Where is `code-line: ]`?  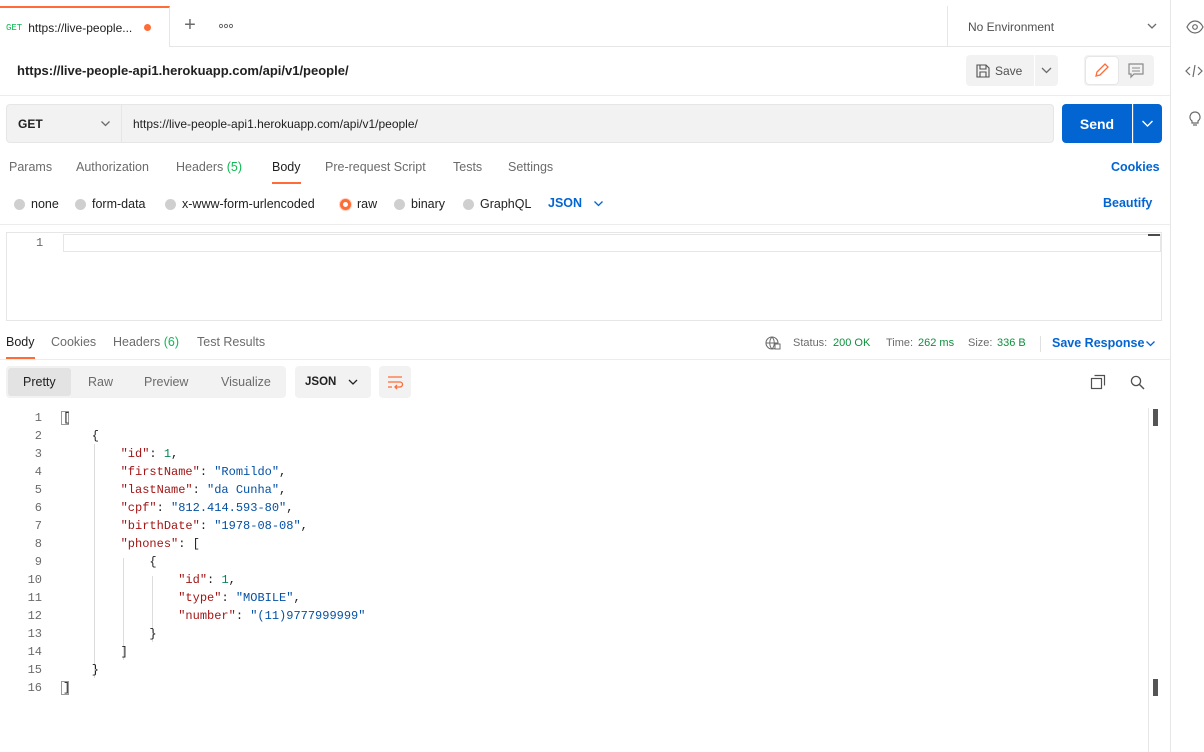 code-line: ] is located at coordinates (67, 688).